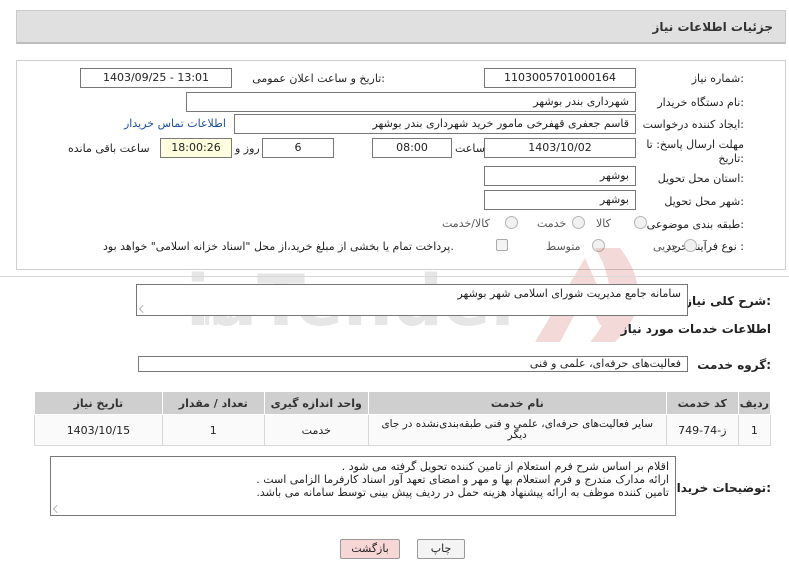 The image size is (789, 574). Describe the element at coordinates (196, 148) in the screenshot. I see `remaining-time-field: 18:00:26` at that location.